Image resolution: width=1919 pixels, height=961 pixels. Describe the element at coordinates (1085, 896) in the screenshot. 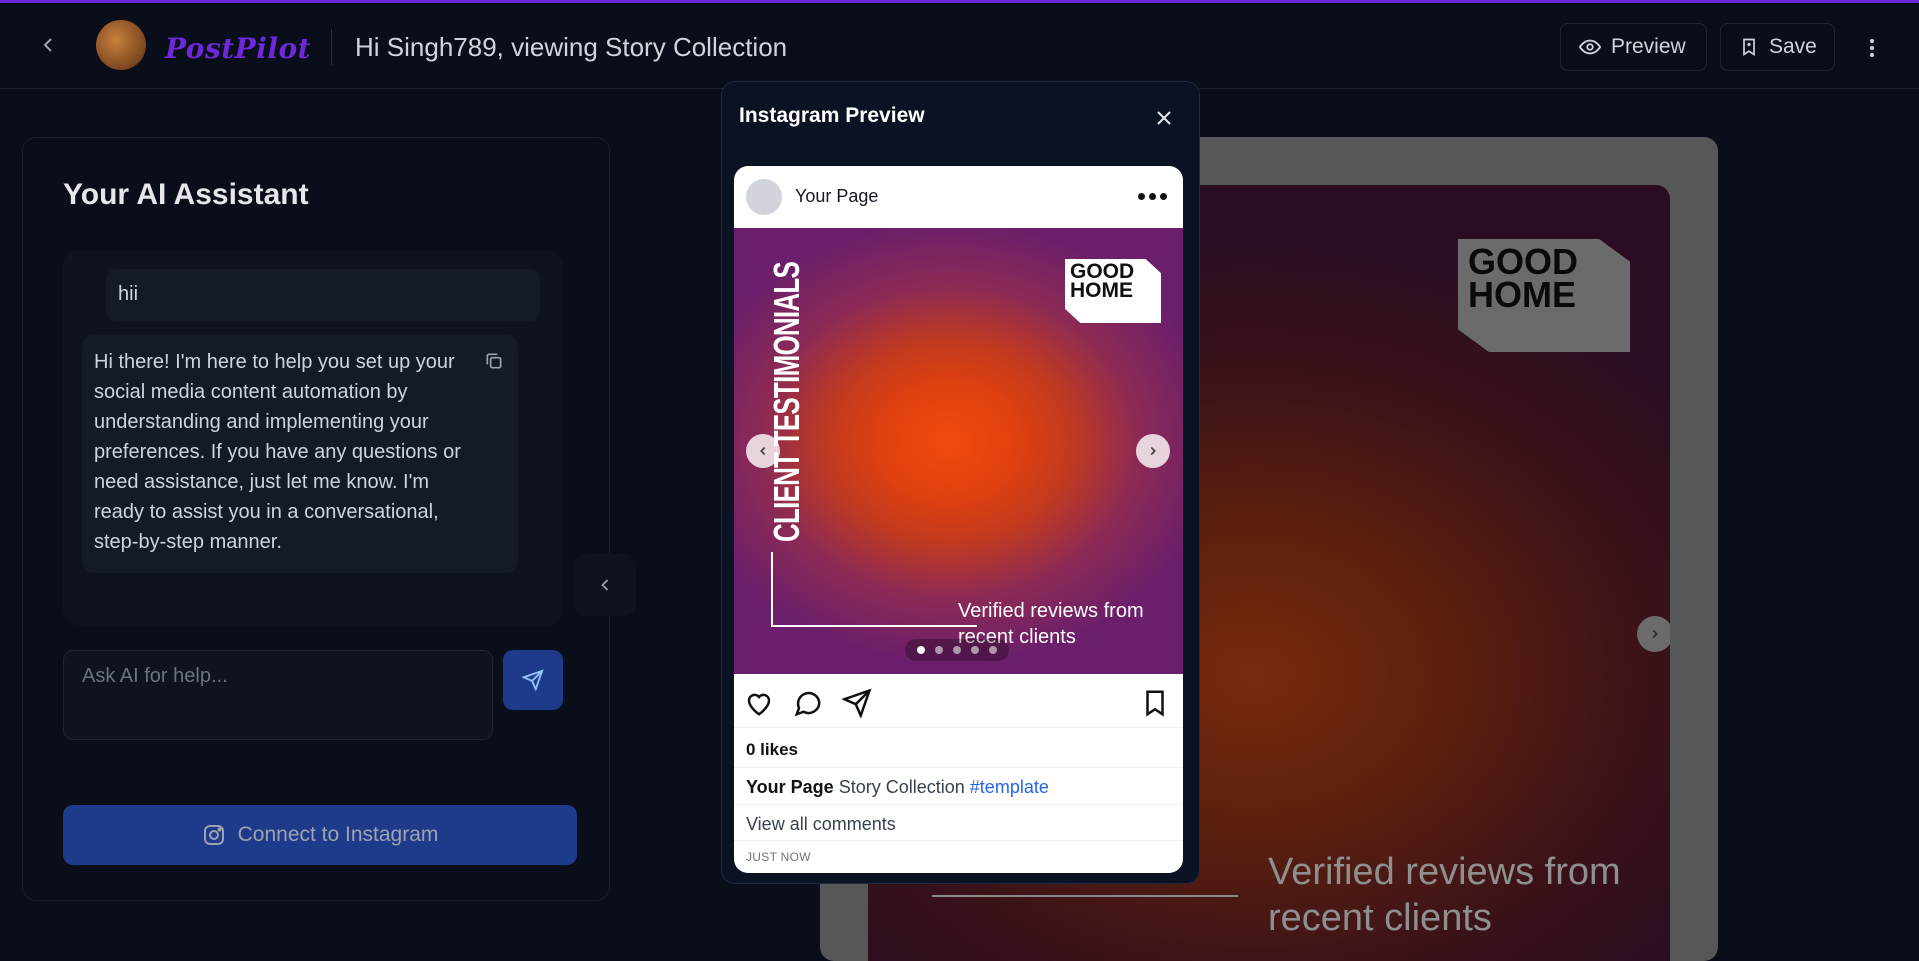

I see `canvas-decor-line` at that location.